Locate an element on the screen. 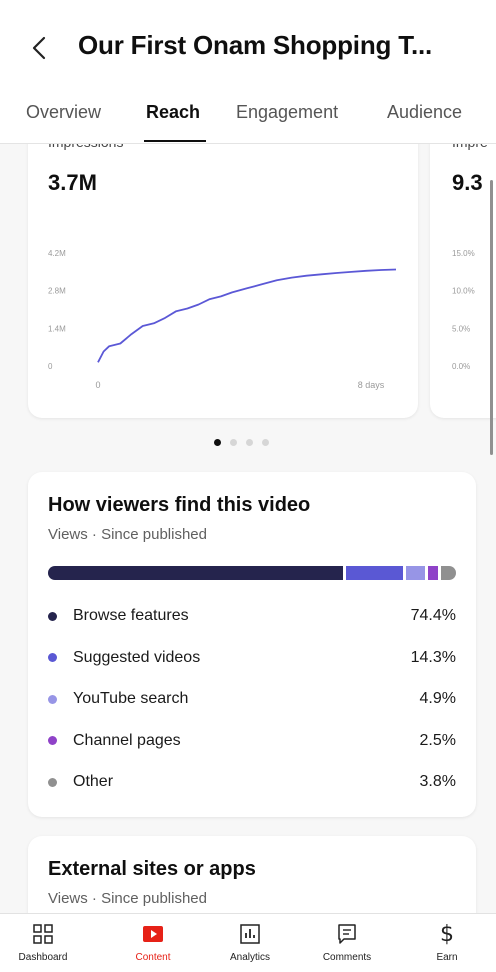 Image resolution: width=496 pixels, height=972 pixels. y-tick-label: 1.4M is located at coordinates (57, 328).